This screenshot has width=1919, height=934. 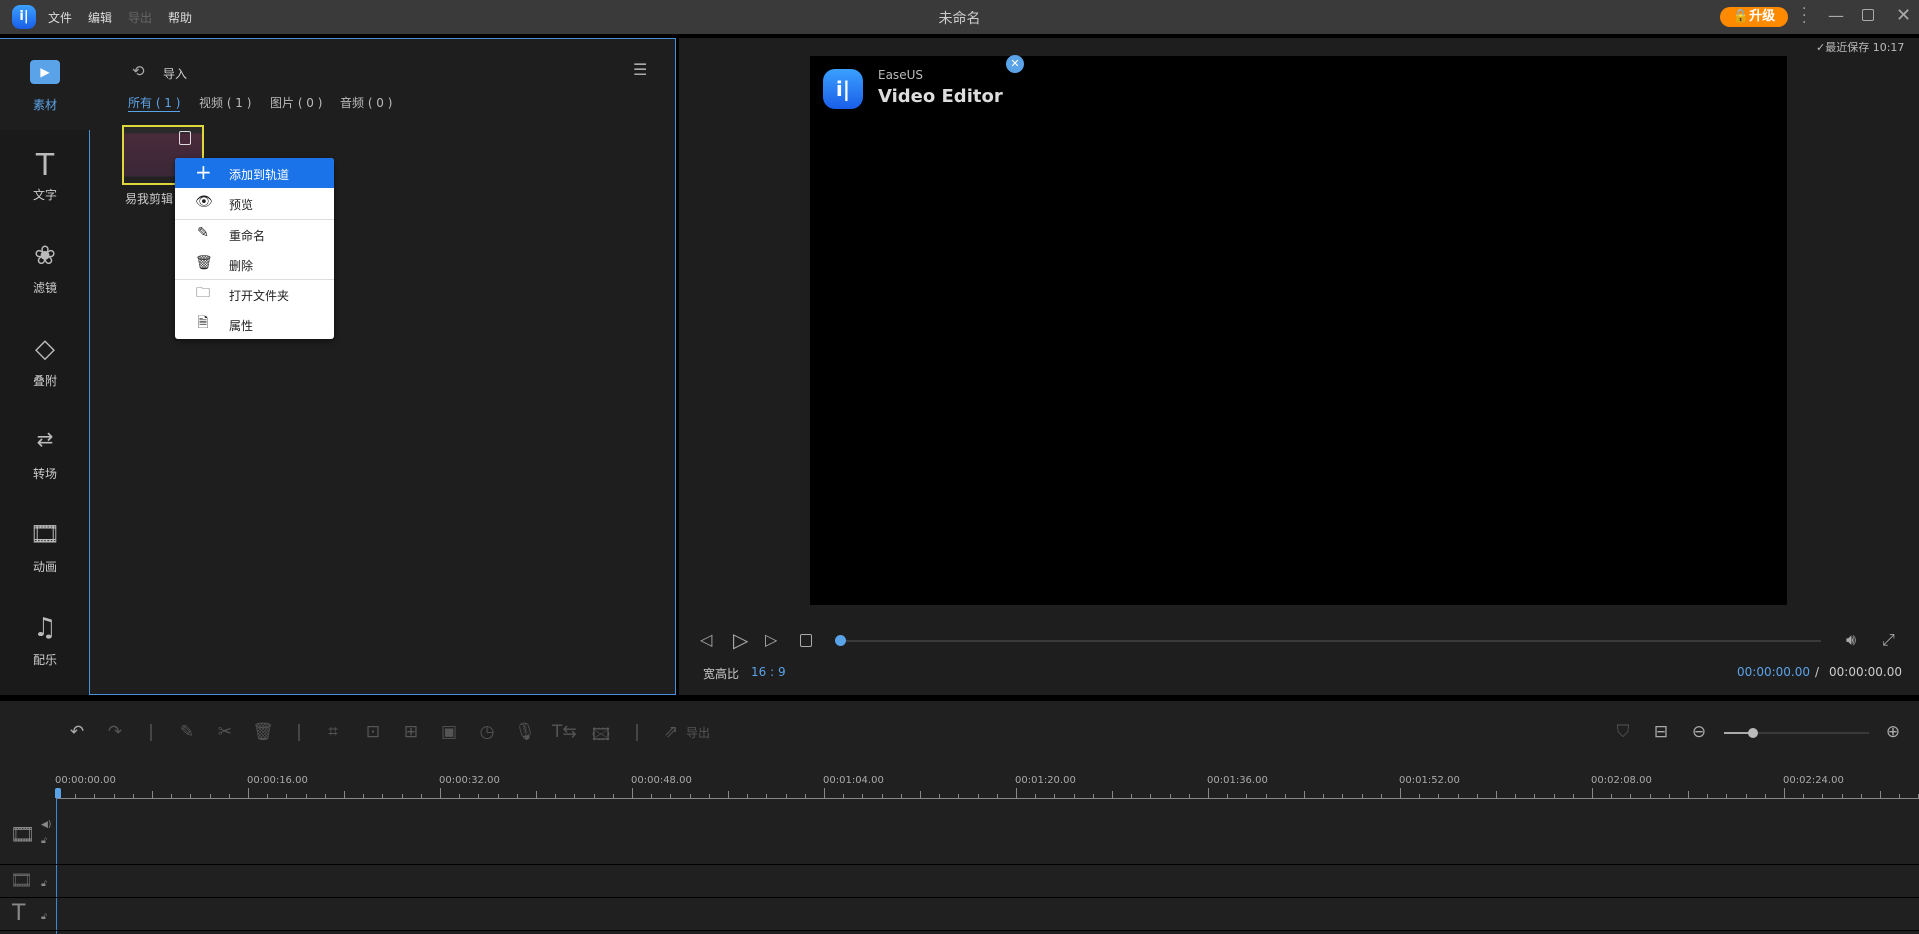 I want to click on zoom-slider, so click(x=1796, y=733).